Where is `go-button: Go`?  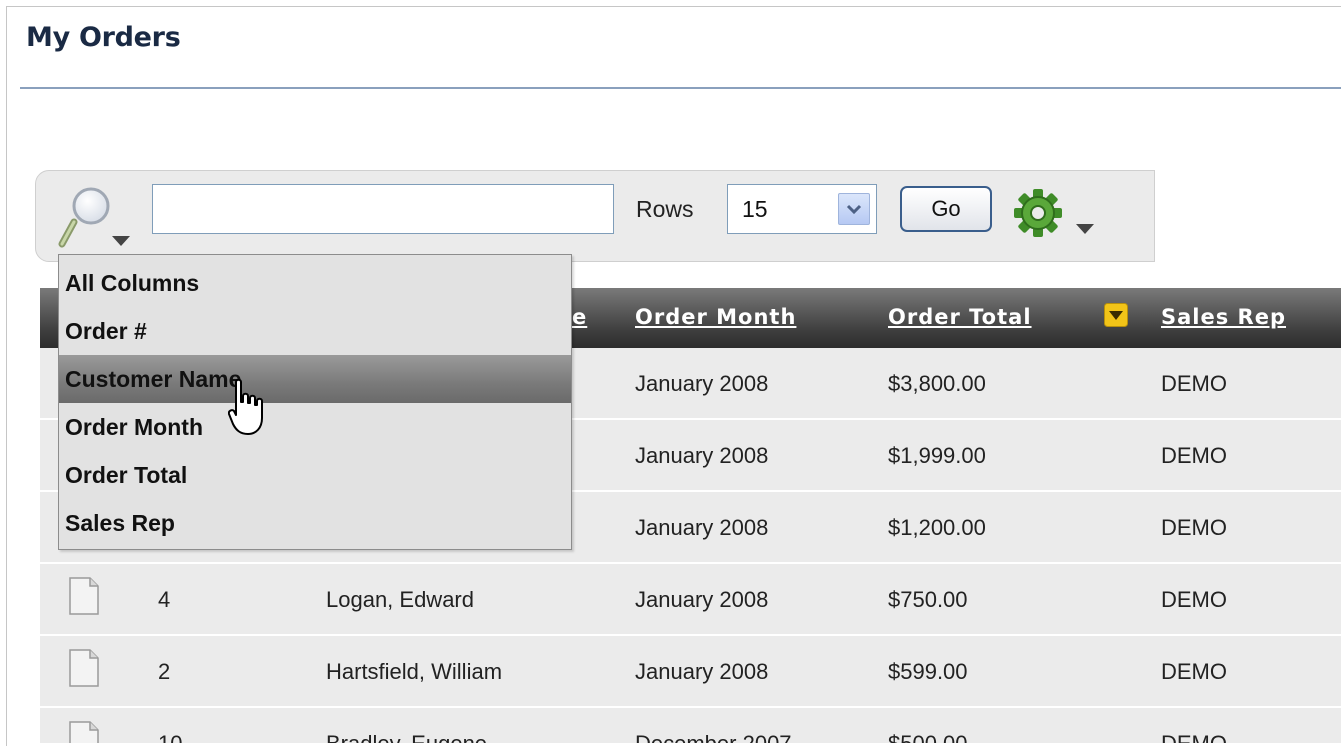 go-button: Go is located at coordinates (946, 209).